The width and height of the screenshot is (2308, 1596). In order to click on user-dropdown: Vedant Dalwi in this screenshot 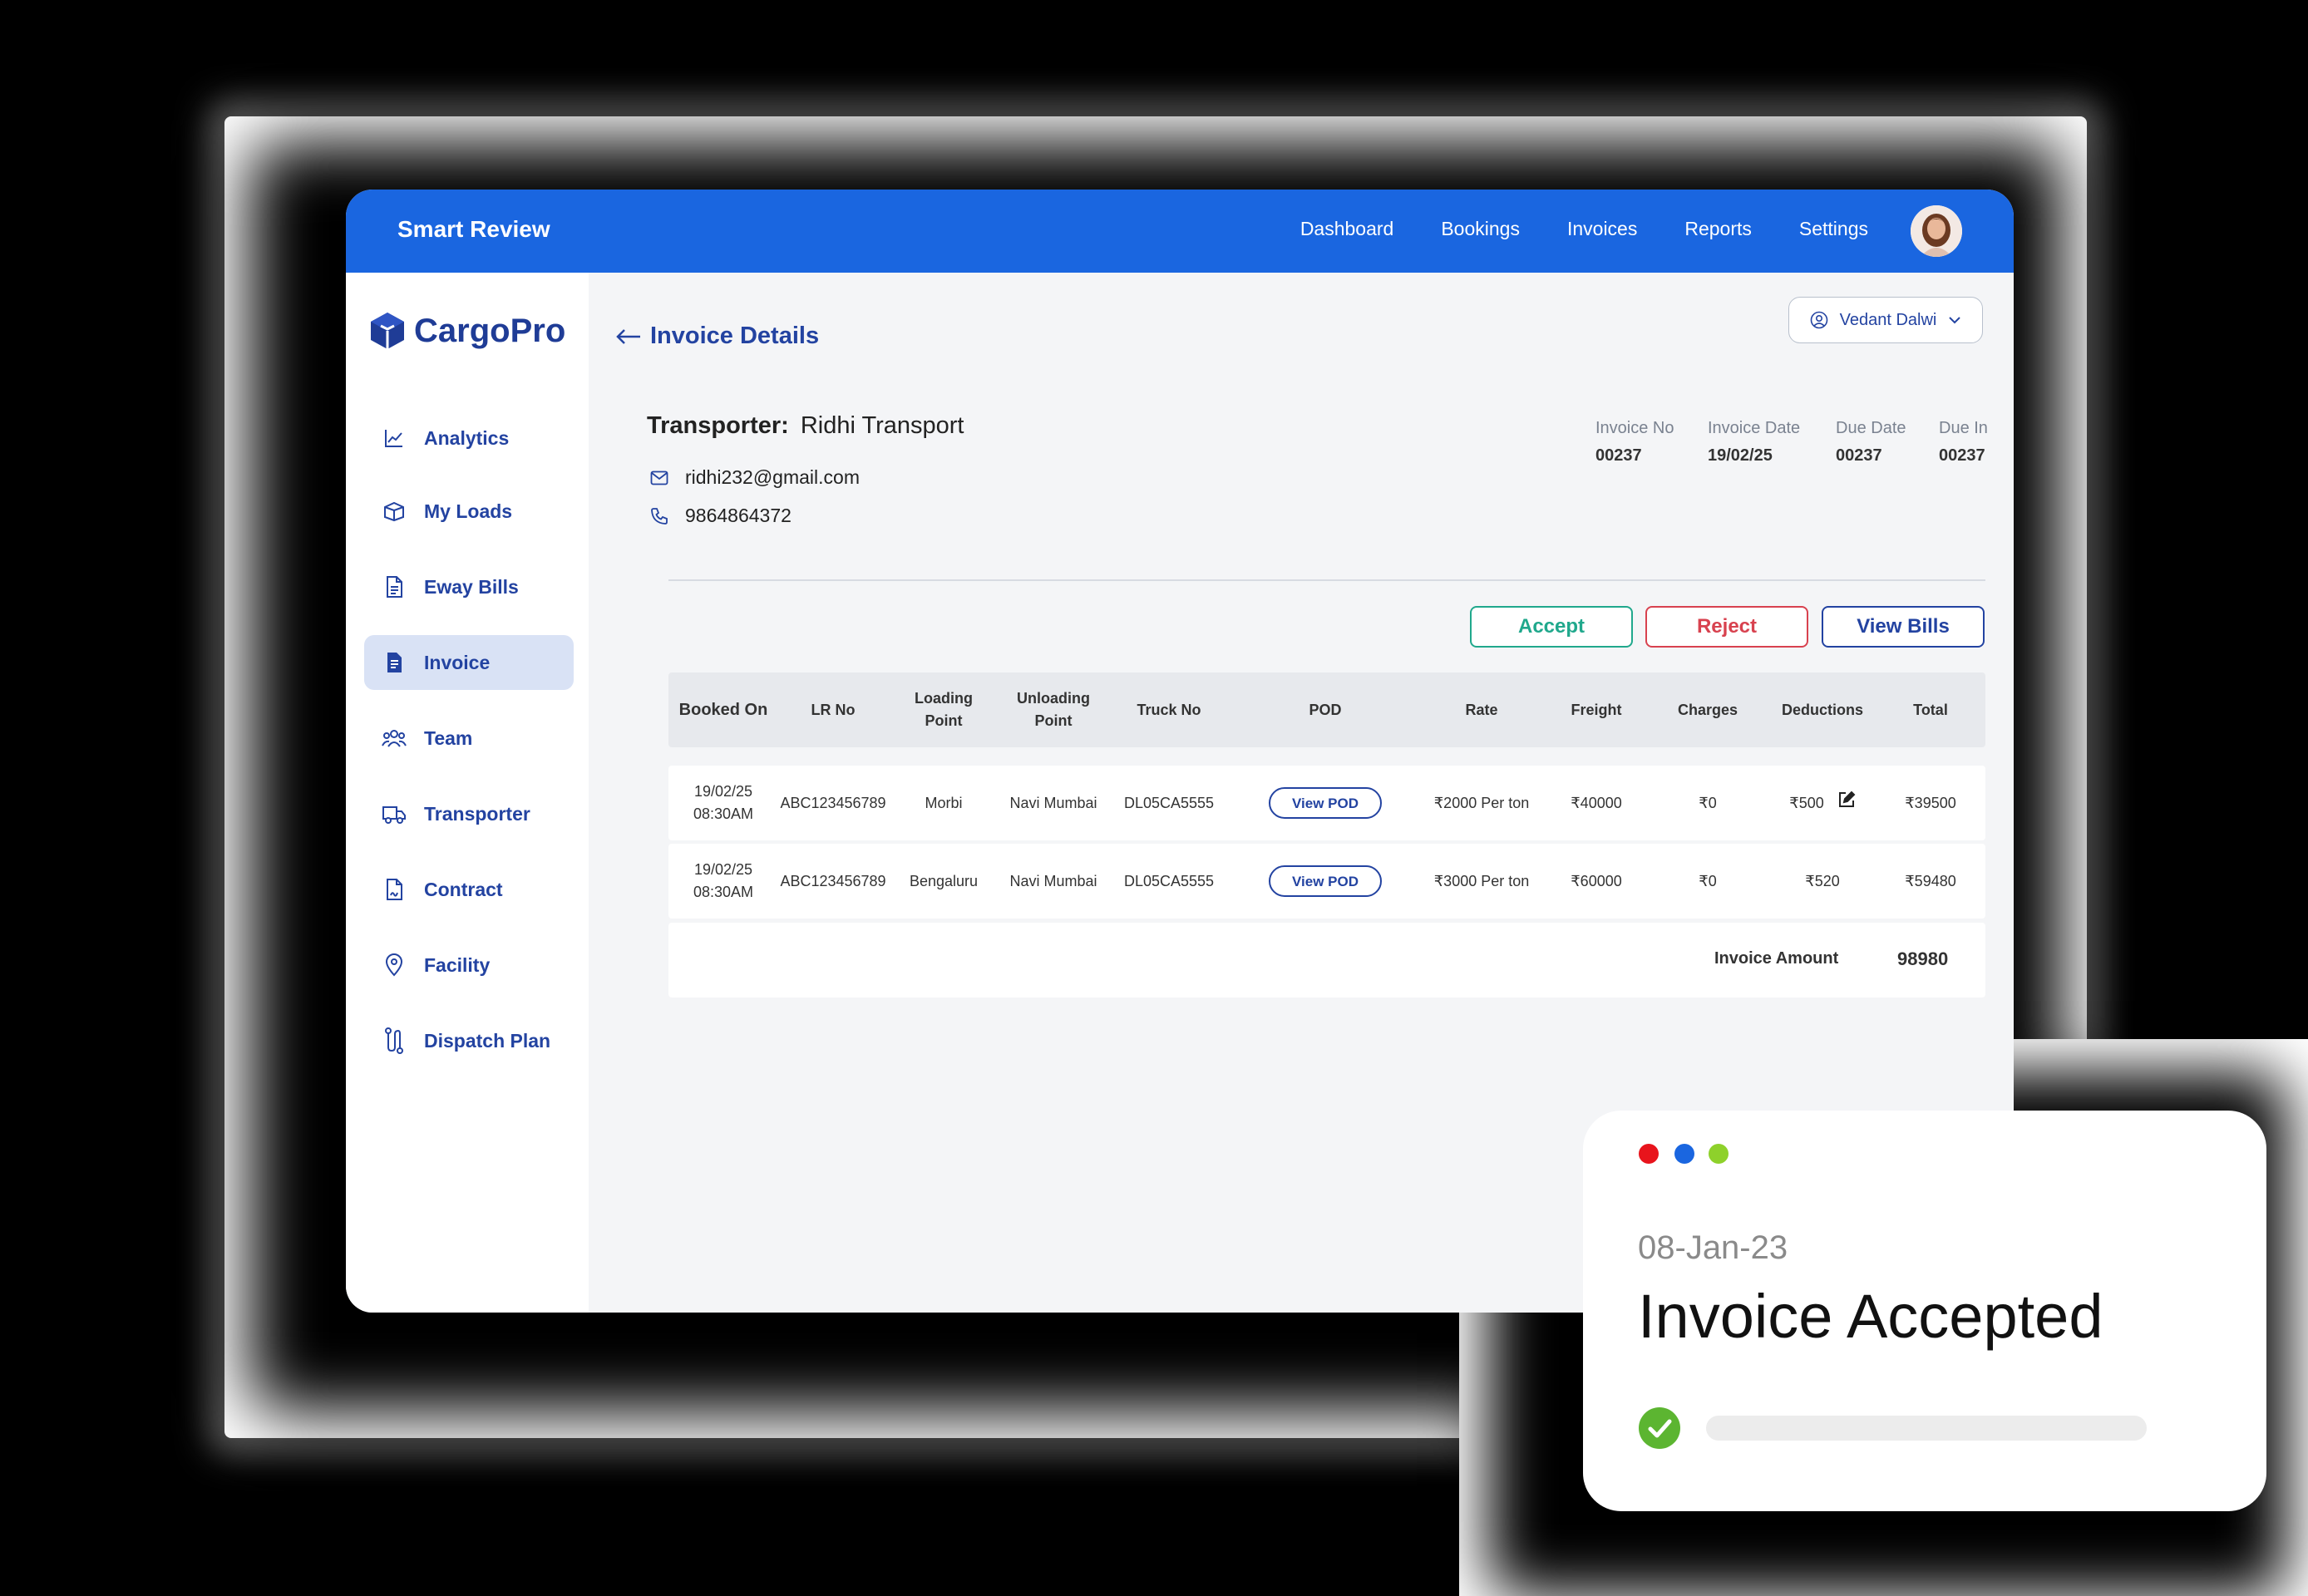, I will do `click(1886, 320)`.